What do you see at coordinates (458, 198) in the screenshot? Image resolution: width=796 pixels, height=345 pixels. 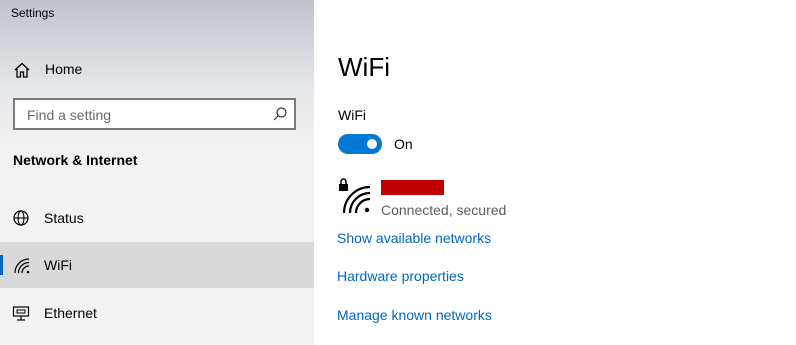 I see `connected-network: Connected, secured` at bounding box center [458, 198].